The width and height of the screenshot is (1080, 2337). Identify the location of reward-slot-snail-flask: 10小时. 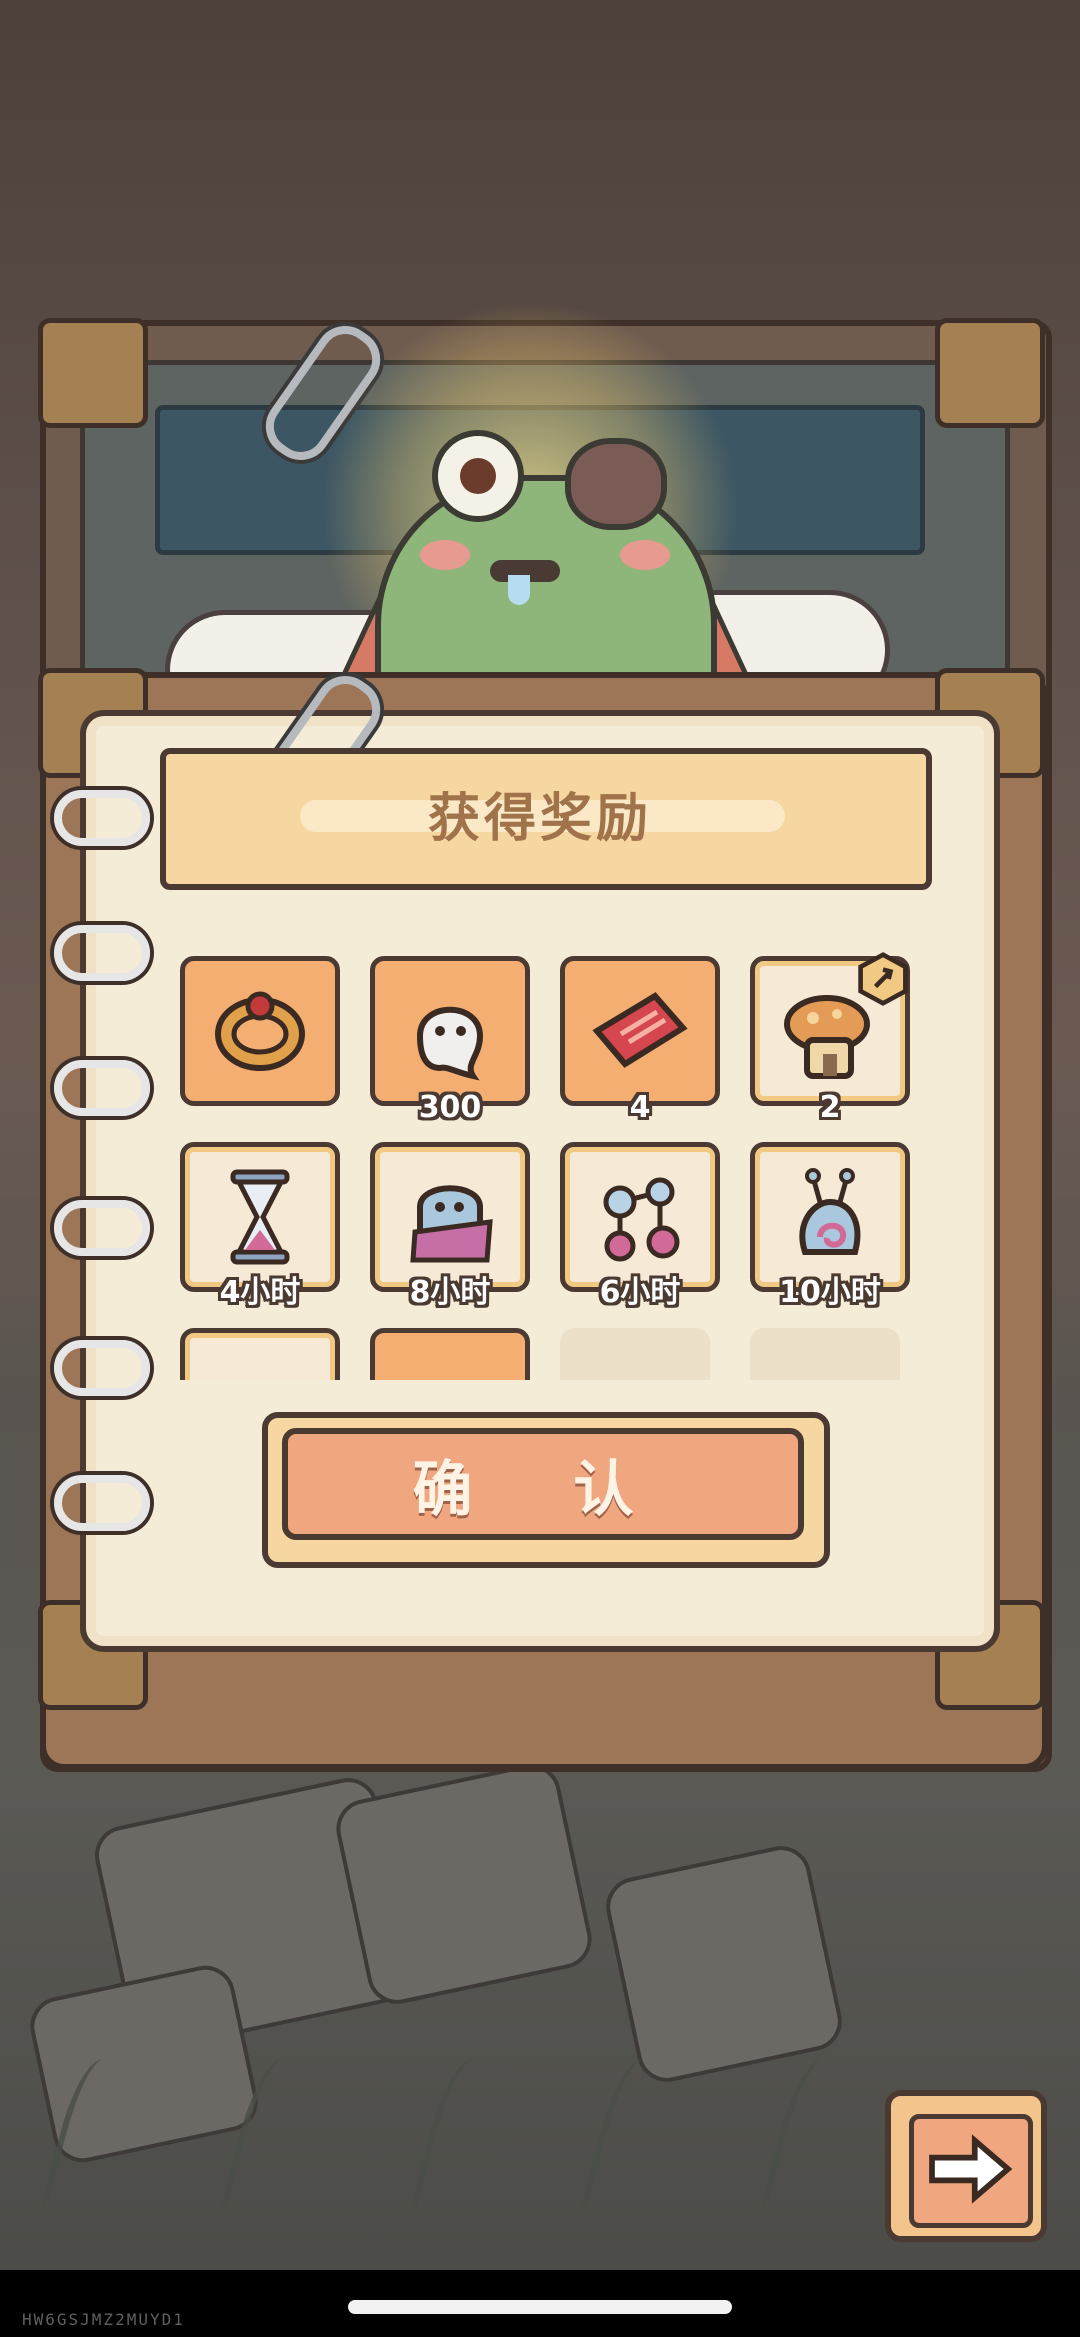
(830, 1226).